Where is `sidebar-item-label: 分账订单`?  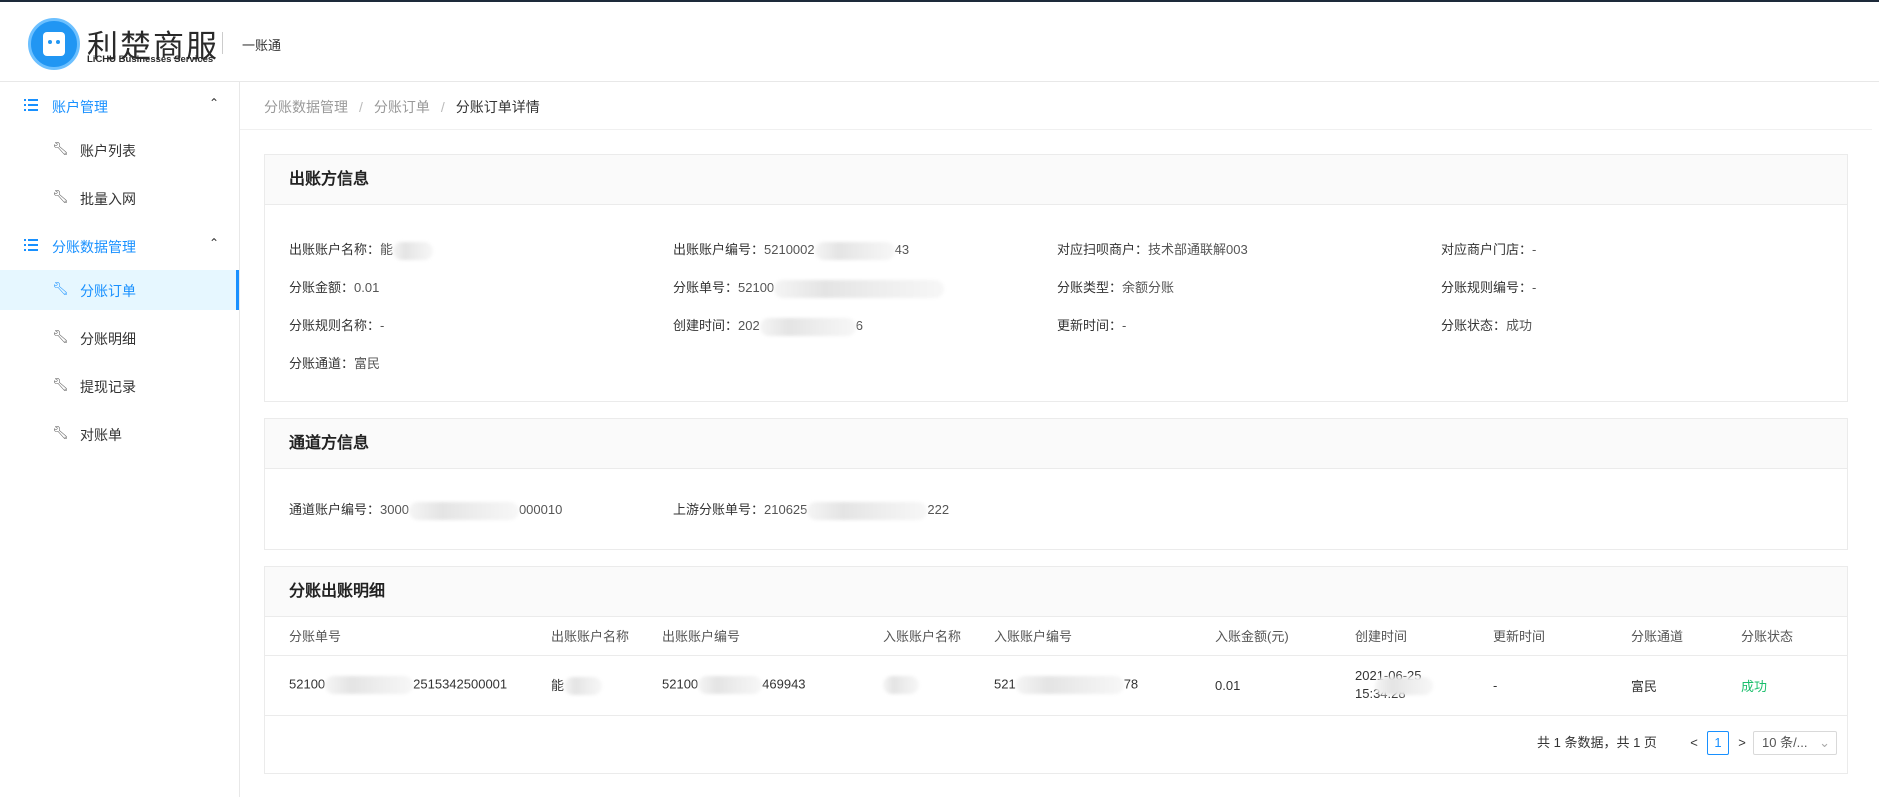 sidebar-item-label: 分账订单 is located at coordinates (108, 291).